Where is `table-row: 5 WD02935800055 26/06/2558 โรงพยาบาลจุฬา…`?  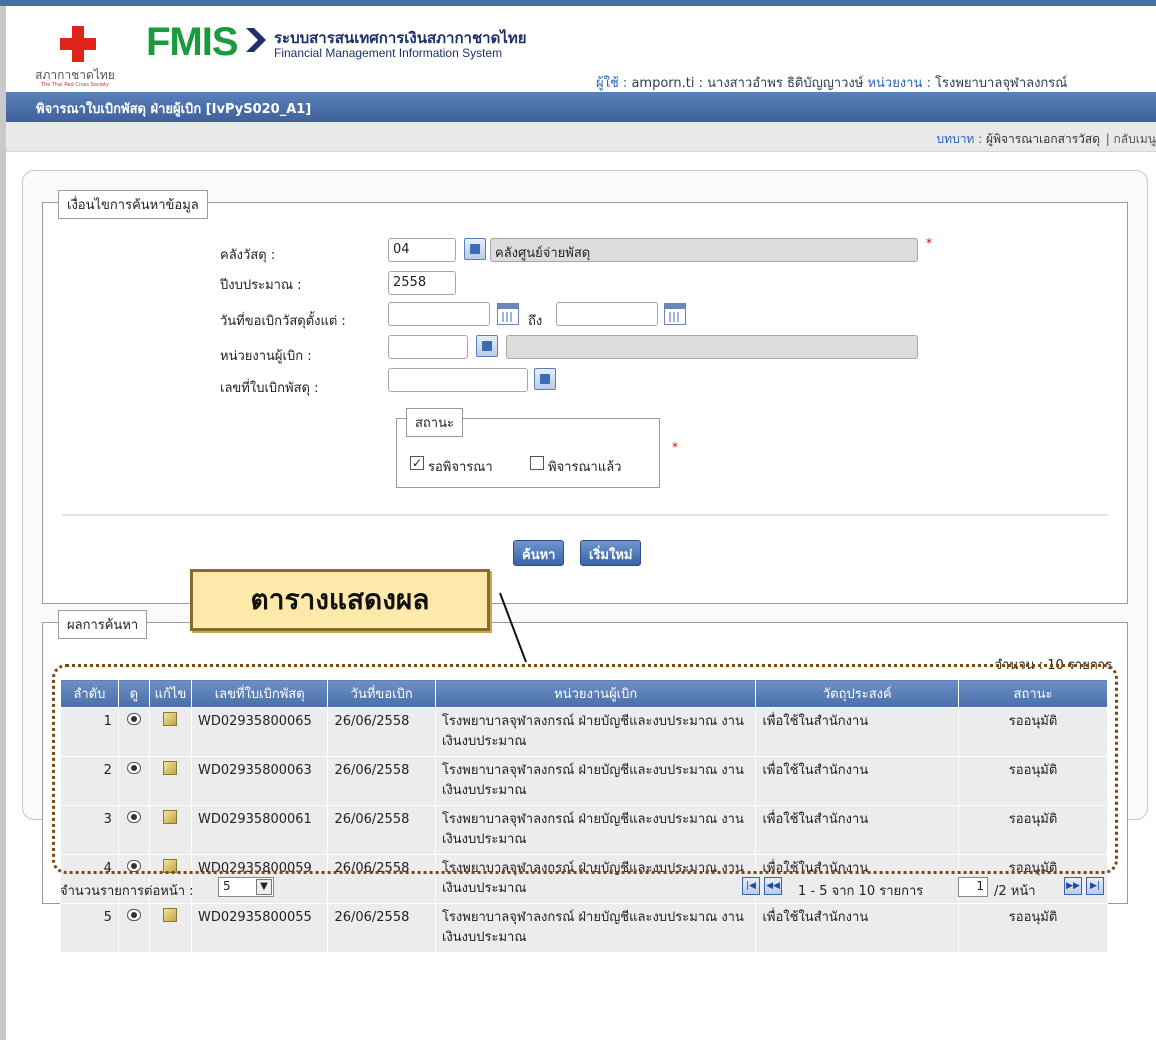
table-row: 5 WD02935800055 26/06/2558 โรงพยาบาลจุฬา… is located at coordinates (584, 928).